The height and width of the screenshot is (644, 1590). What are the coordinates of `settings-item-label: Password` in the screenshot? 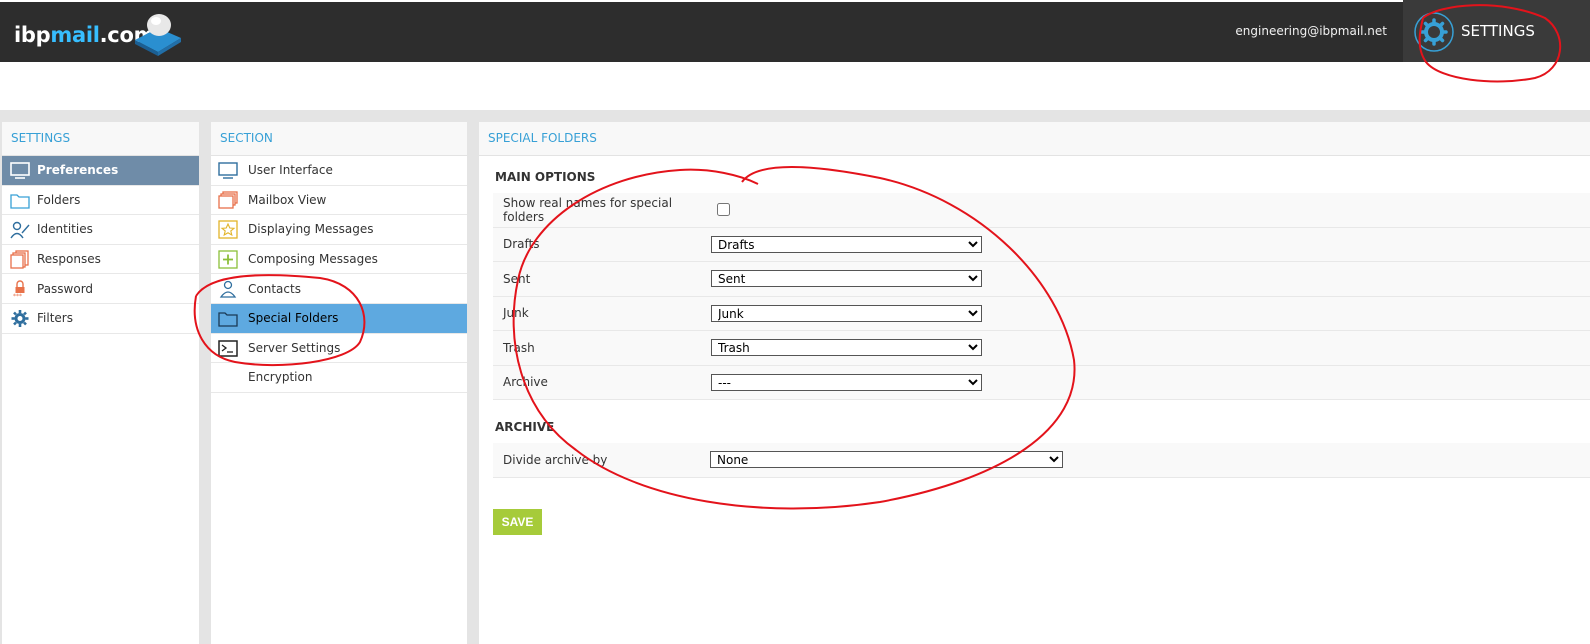 It's located at (65, 288).